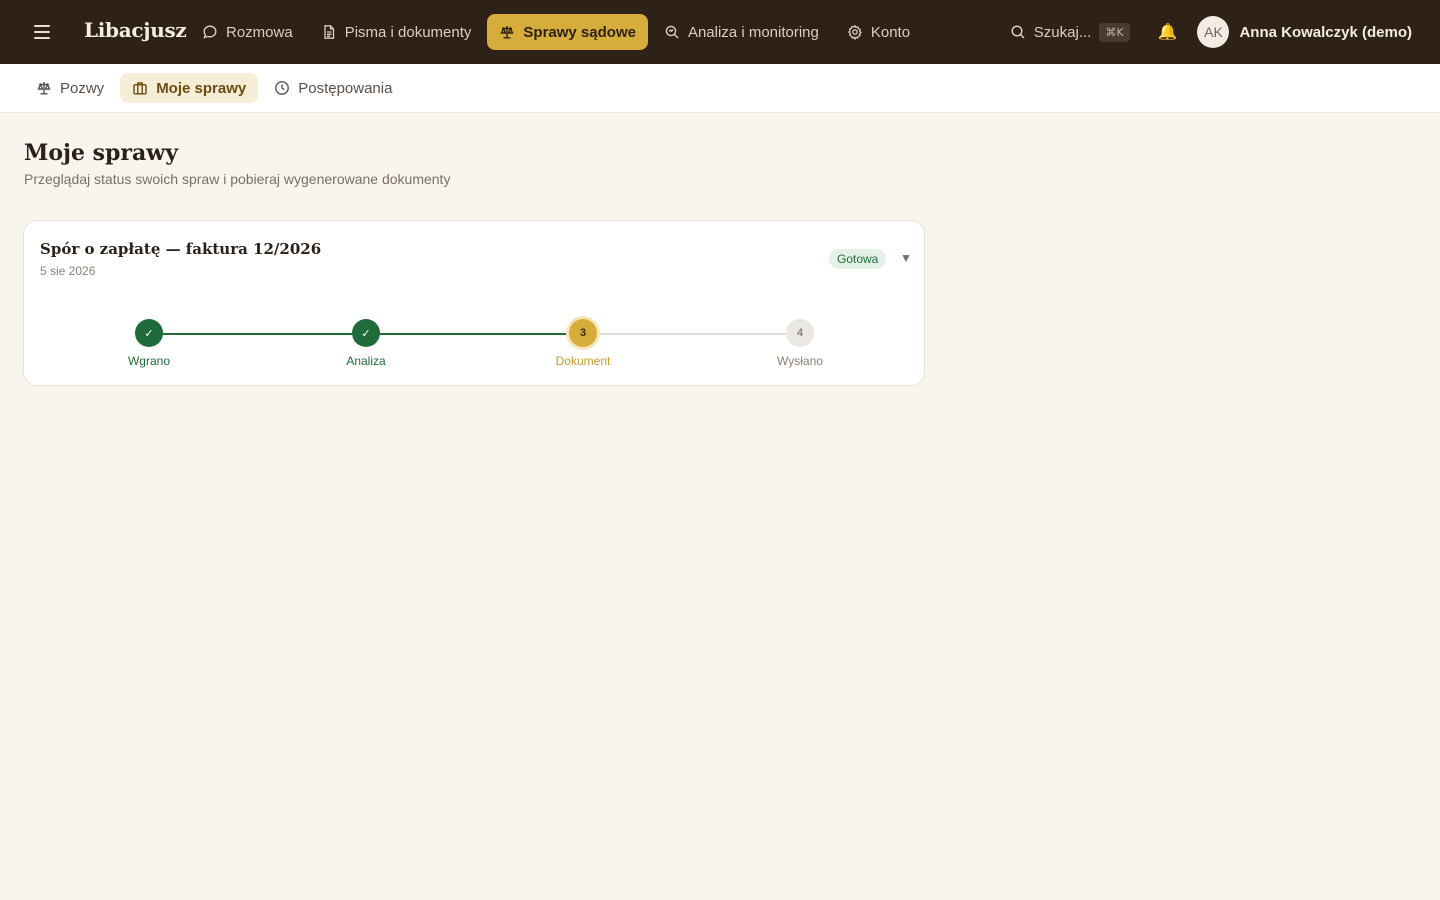 The image size is (1440, 900). What do you see at coordinates (408, 32) in the screenshot?
I see `nav-item-label: Pisma i dokumenty` at bounding box center [408, 32].